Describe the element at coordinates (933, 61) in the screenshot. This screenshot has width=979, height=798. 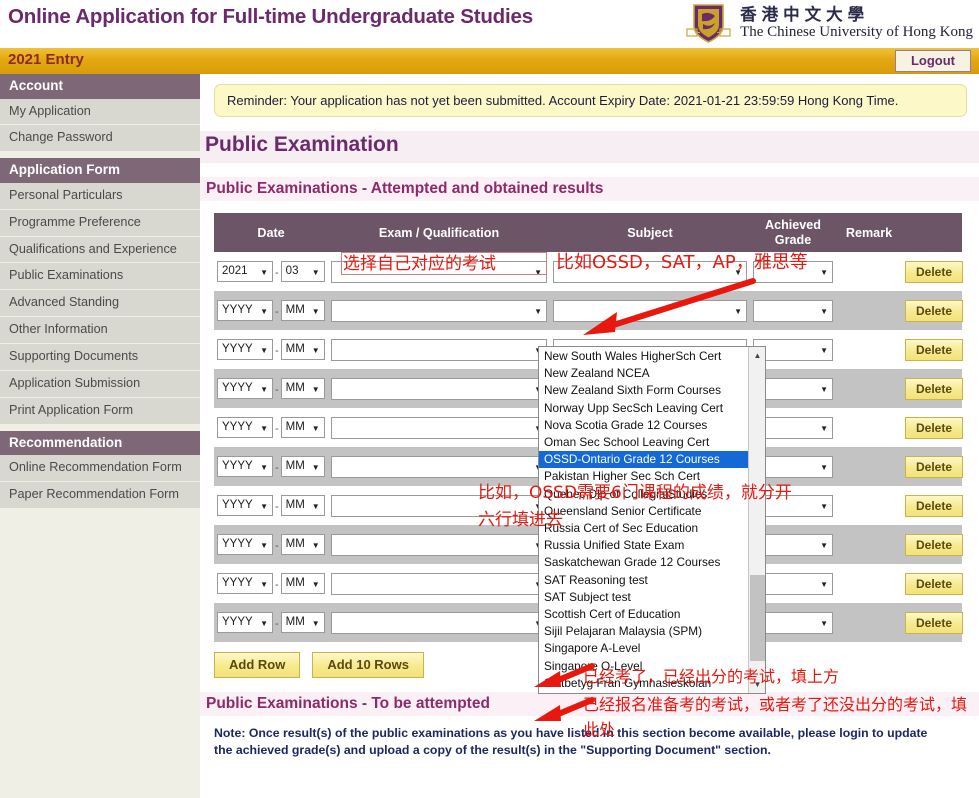
I see `logout-button: Logout` at that location.